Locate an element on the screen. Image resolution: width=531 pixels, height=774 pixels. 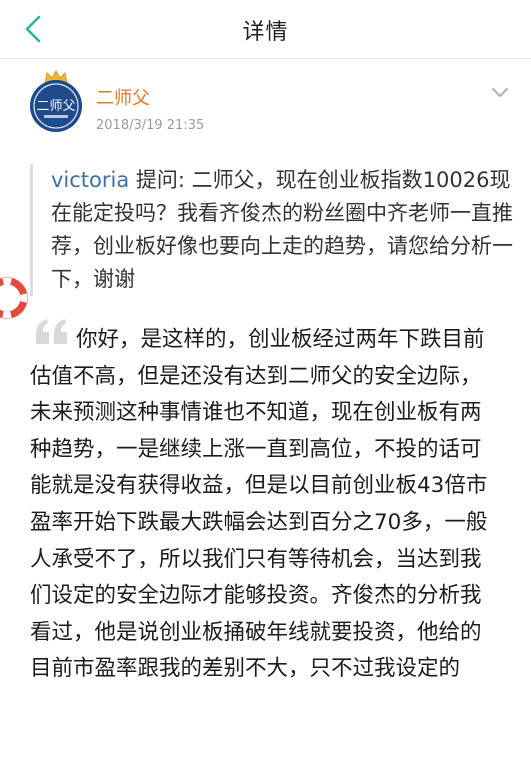
top-nav-bar: 详情 is located at coordinates (265, 29).